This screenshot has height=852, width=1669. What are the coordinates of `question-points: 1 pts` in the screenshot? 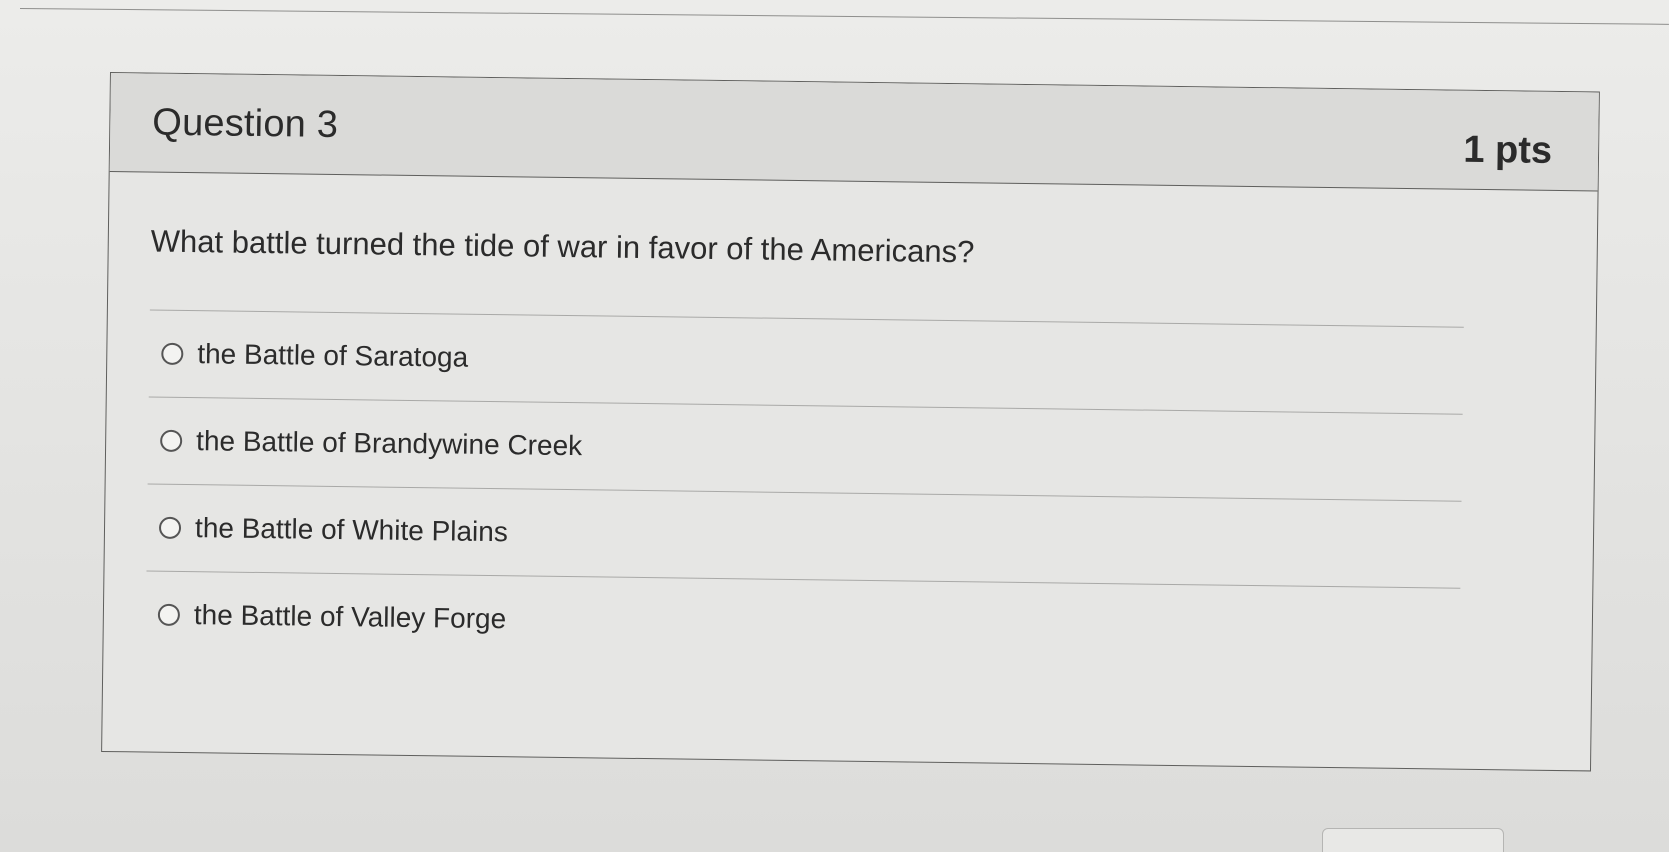 It's located at (1508, 150).